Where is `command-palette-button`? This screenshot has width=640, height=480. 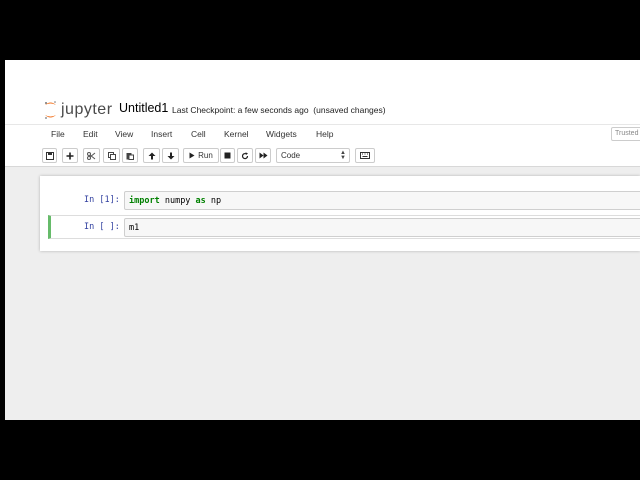
command-palette-button is located at coordinates (365, 155).